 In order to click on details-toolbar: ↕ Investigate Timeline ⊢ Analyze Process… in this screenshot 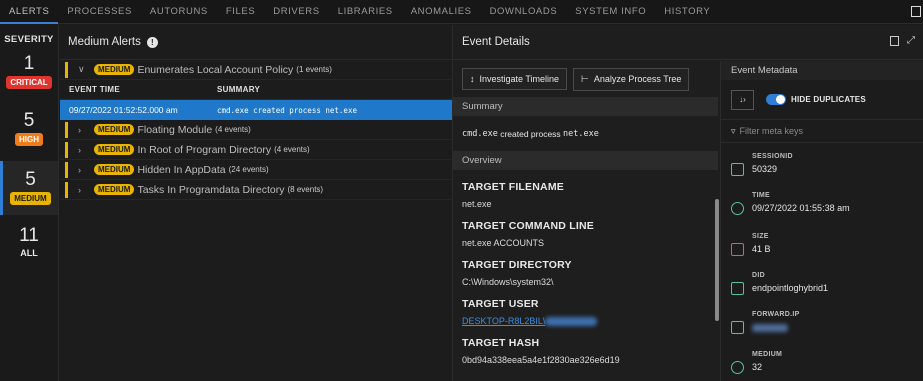, I will do `click(585, 79)`.